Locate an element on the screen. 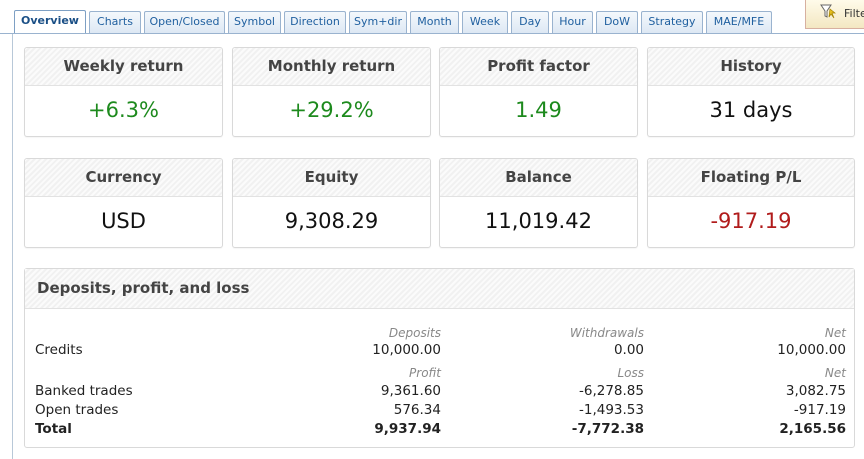 The height and width of the screenshot is (459, 864). total-net: 2,165.56 is located at coordinates (812, 429).